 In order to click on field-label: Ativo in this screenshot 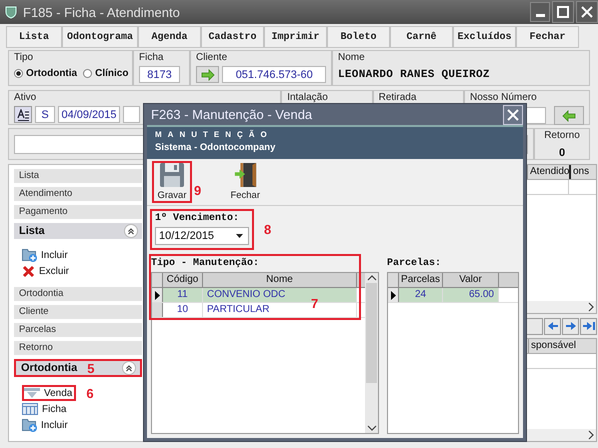, I will do `click(26, 97)`.